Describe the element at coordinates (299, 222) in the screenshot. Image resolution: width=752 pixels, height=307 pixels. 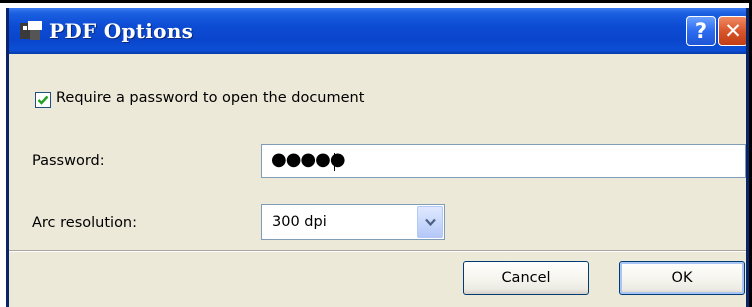
I see `arc-resolution-value: 300 dpi` at that location.